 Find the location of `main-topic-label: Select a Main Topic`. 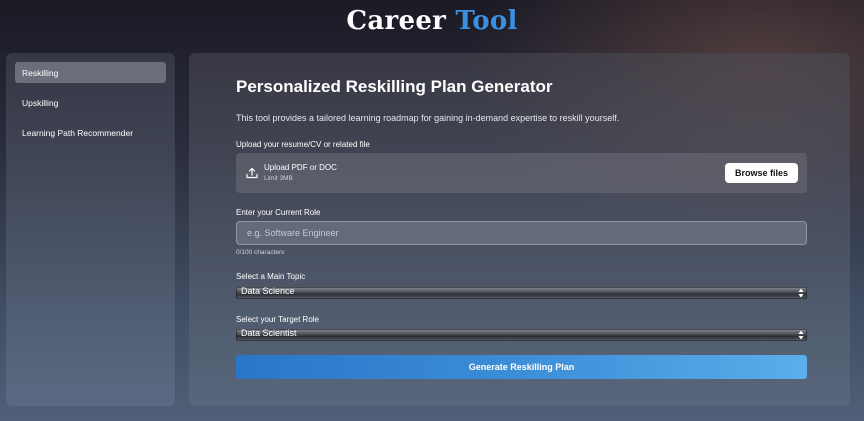

main-topic-label: Select a Main Topic is located at coordinates (271, 276).